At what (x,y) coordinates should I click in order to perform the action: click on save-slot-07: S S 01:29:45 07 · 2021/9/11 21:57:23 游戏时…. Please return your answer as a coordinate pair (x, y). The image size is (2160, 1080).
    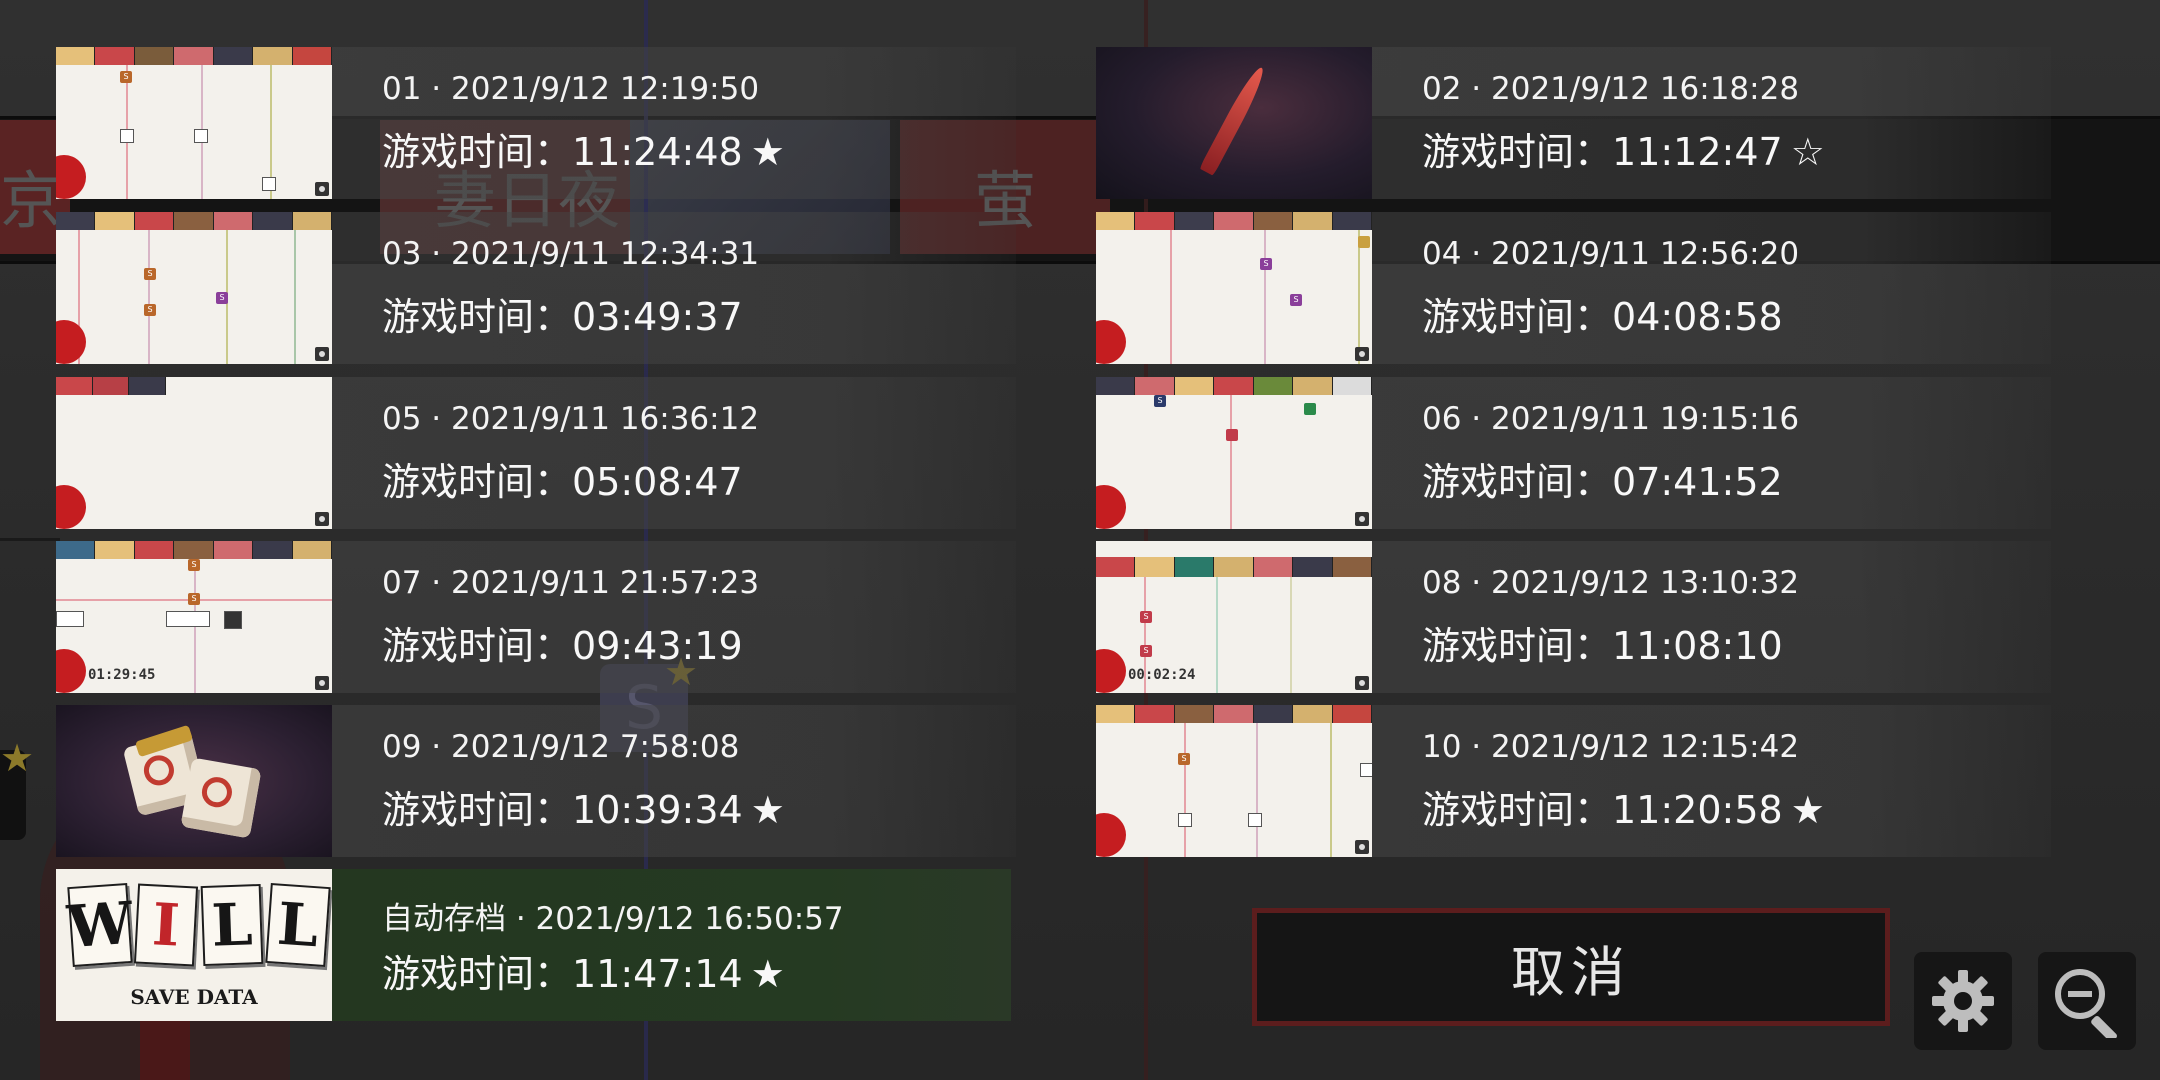
    Looking at the image, I should click on (536, 617).